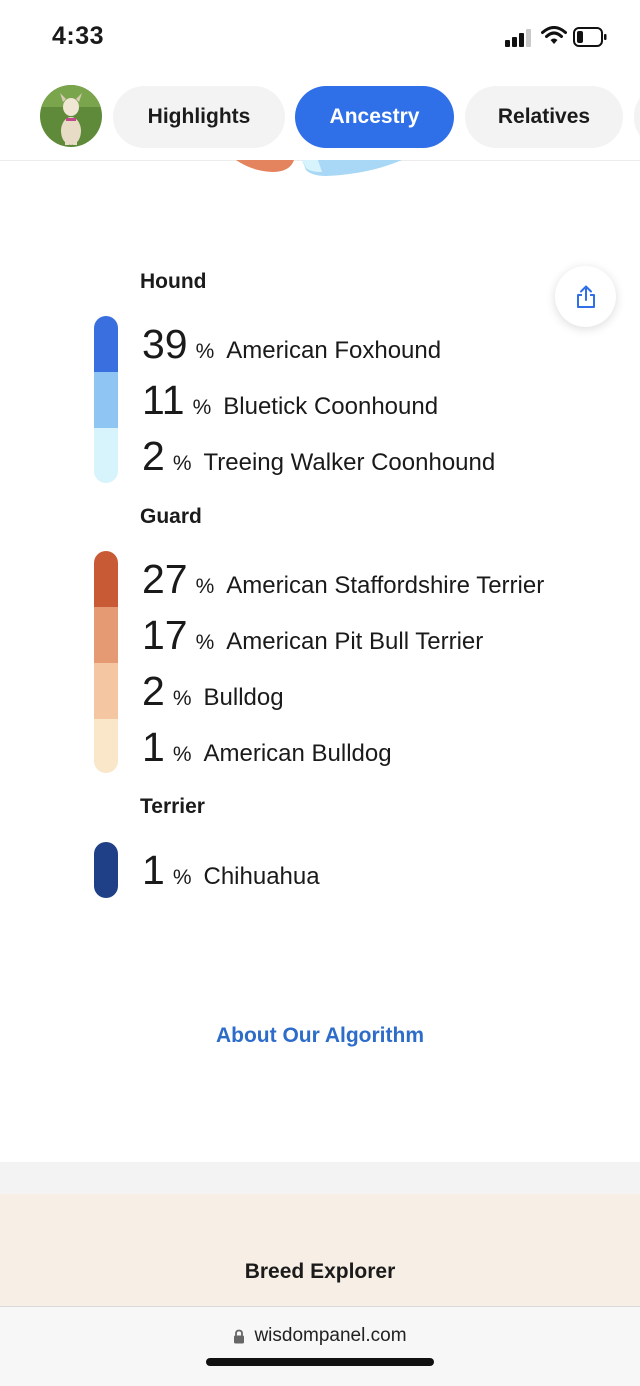 This screenshot has height=1386, width=640. I want to click on breed-row-chihuahua: 1% Chihuahua, so click(231, 870).